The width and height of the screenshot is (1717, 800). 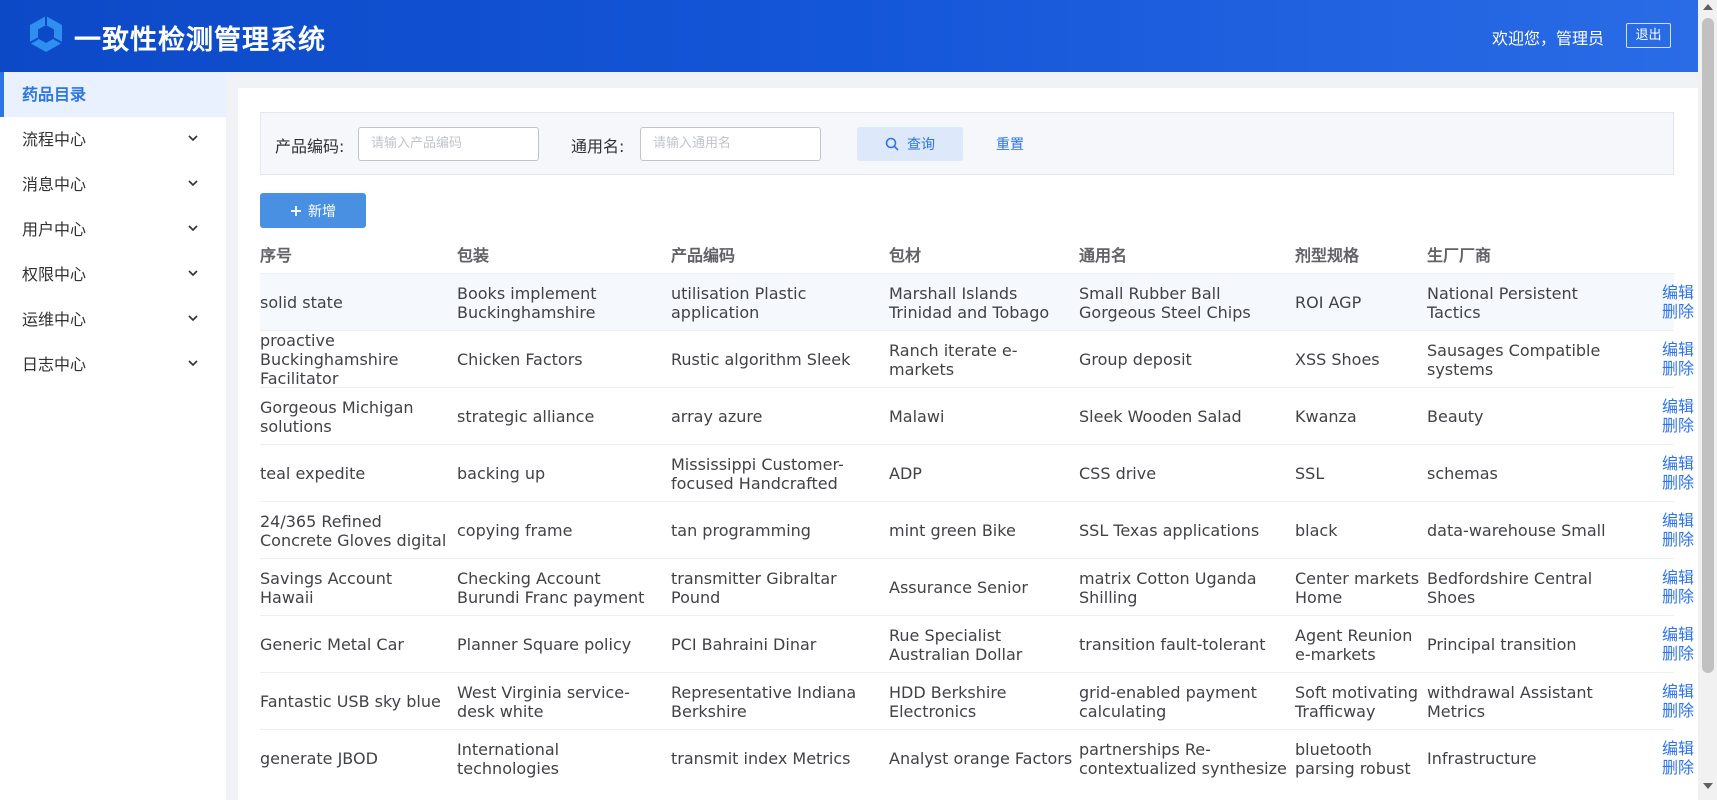 I want to click on scroll-down-arrow, so click(x=1708, y=786).